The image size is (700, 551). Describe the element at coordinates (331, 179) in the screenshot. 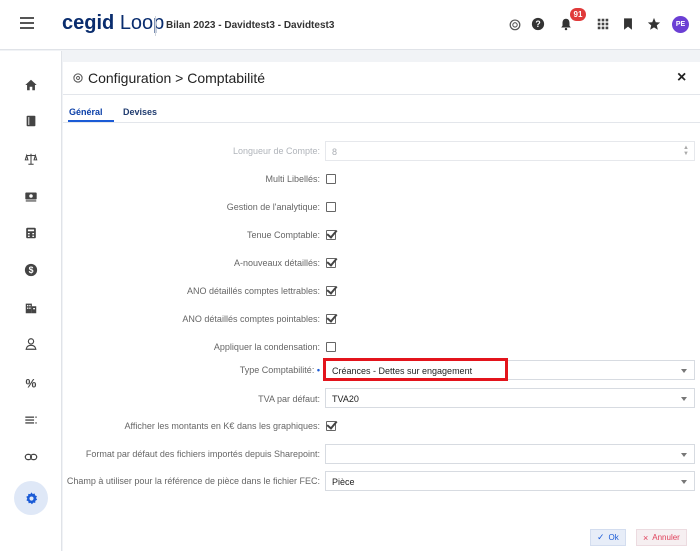

I see `multi-libelles-checkbox` at that location.